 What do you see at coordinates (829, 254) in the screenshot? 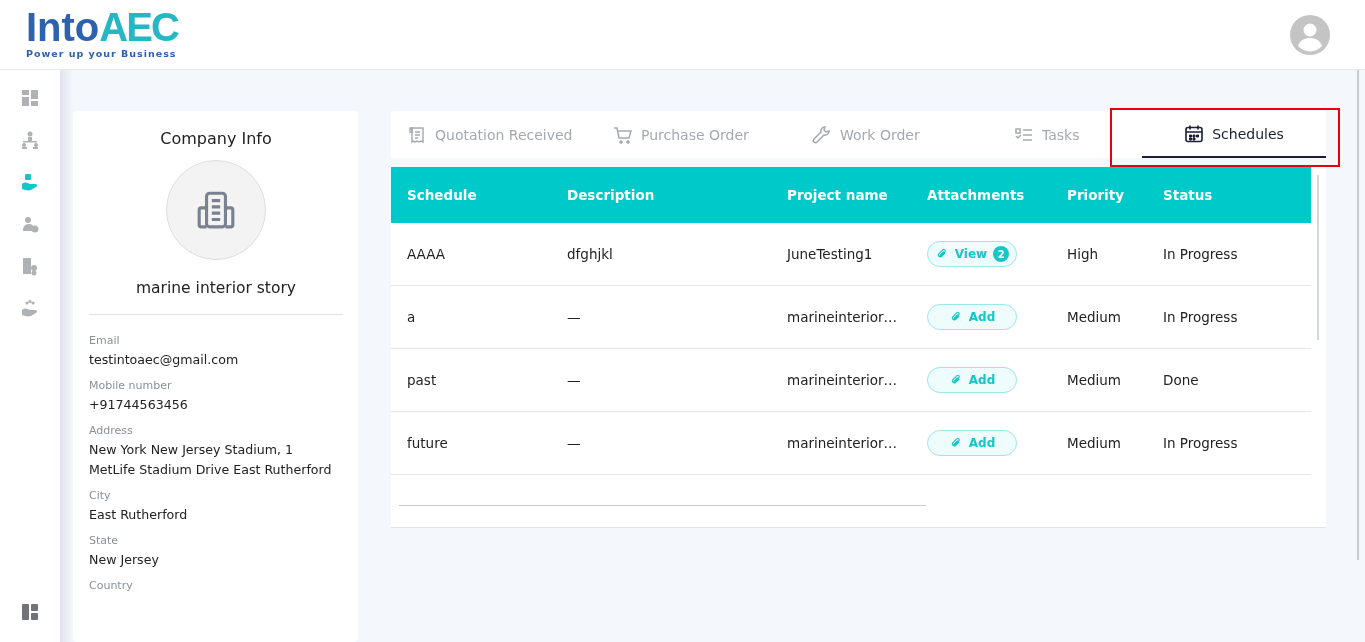
I see `table-cell-text: JuneTesting1` at bounding box center [829, 254].